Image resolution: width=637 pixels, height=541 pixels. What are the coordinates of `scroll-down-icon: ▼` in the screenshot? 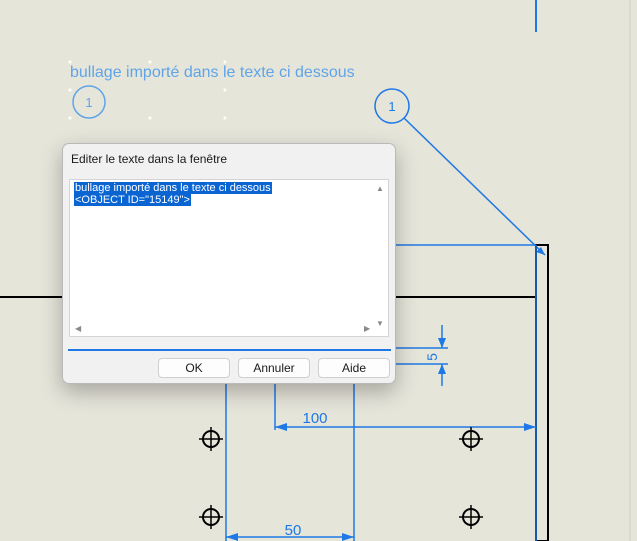 It's located at (380, 324).